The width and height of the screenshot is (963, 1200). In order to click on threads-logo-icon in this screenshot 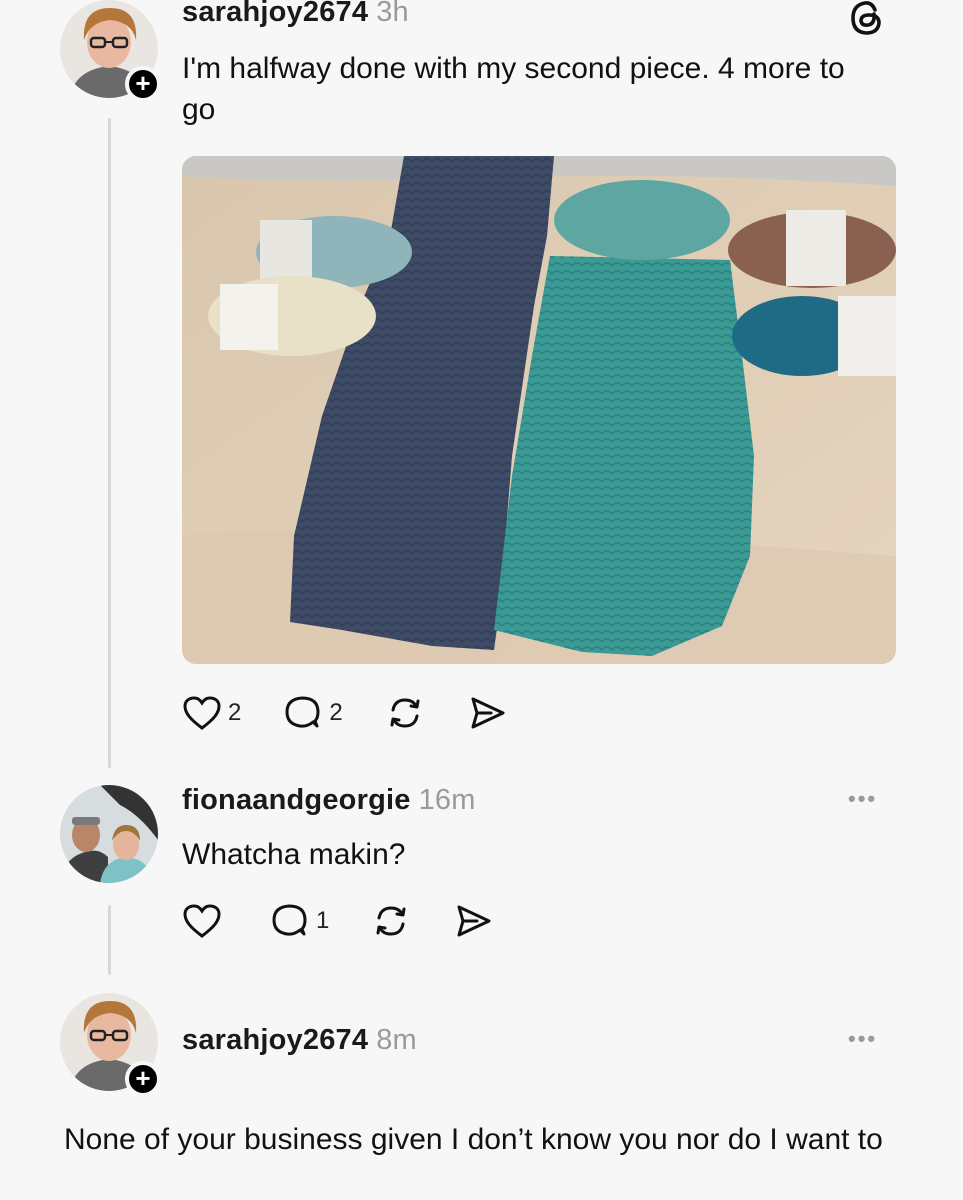, I will do `click(867, 19)`.